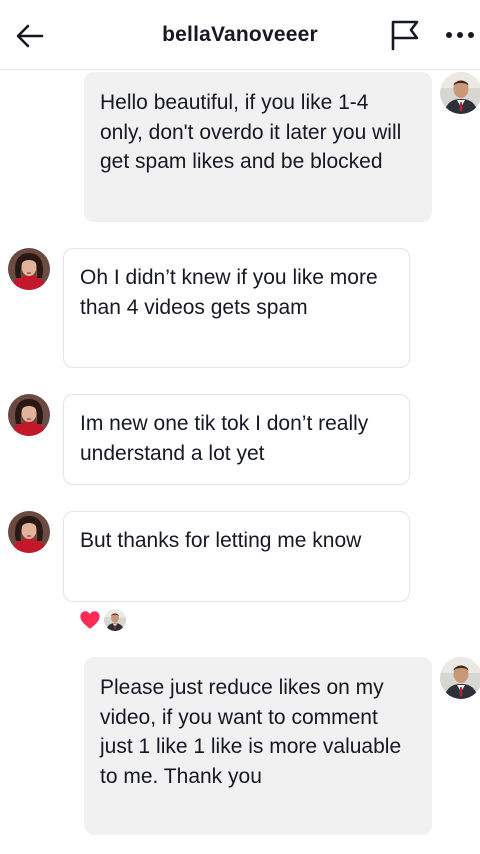 The width and height of the screenshot is (480, 854). I want to click on reactor-avatar, so click(115, 620).